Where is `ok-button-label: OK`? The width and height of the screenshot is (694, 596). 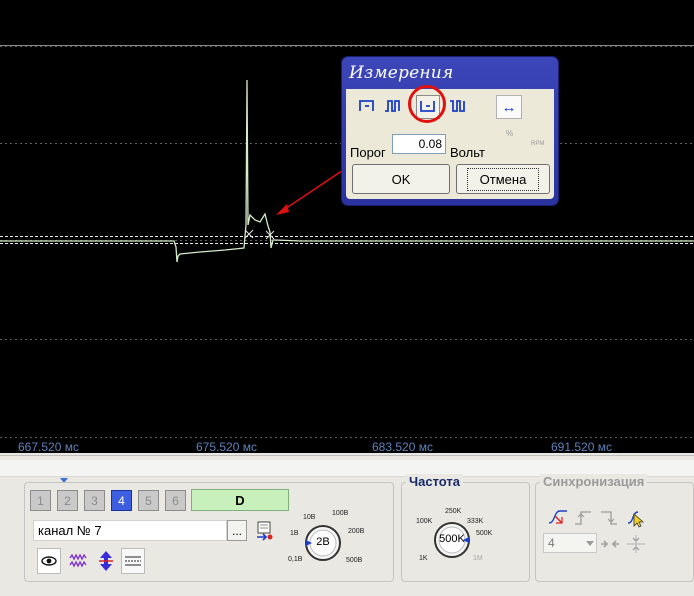
ok-button-label: OK is located at coordinates (401, 179).